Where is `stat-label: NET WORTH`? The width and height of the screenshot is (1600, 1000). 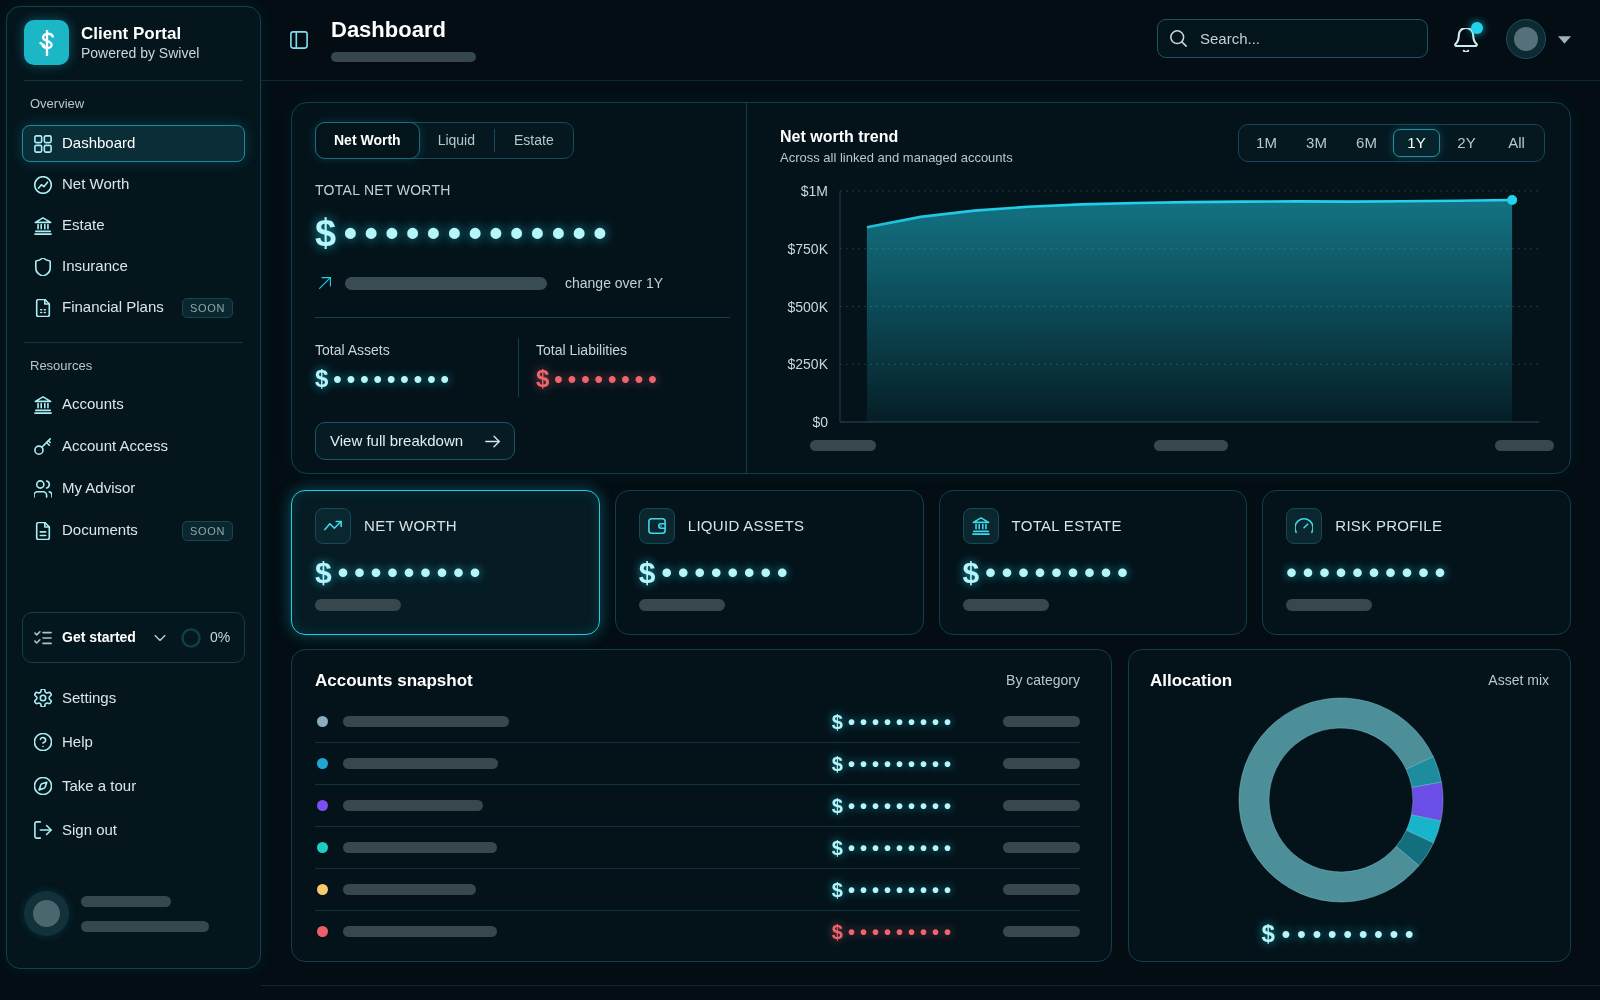 stat-label: NET WORTH is located at coordinates (410, 525).